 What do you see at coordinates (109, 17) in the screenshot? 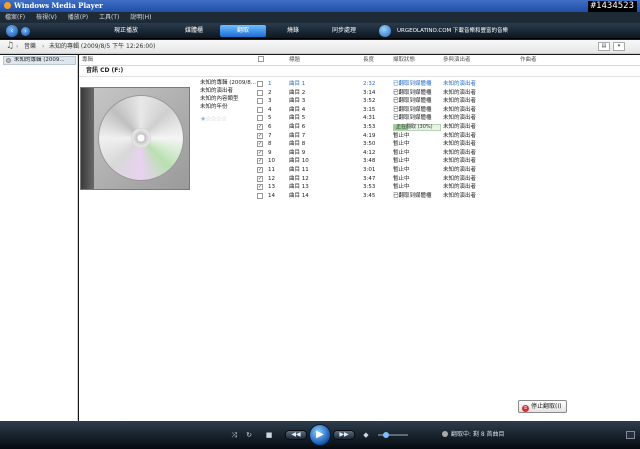
I see `menu-tools: 工具(T)` at bounding box center [109, 17].